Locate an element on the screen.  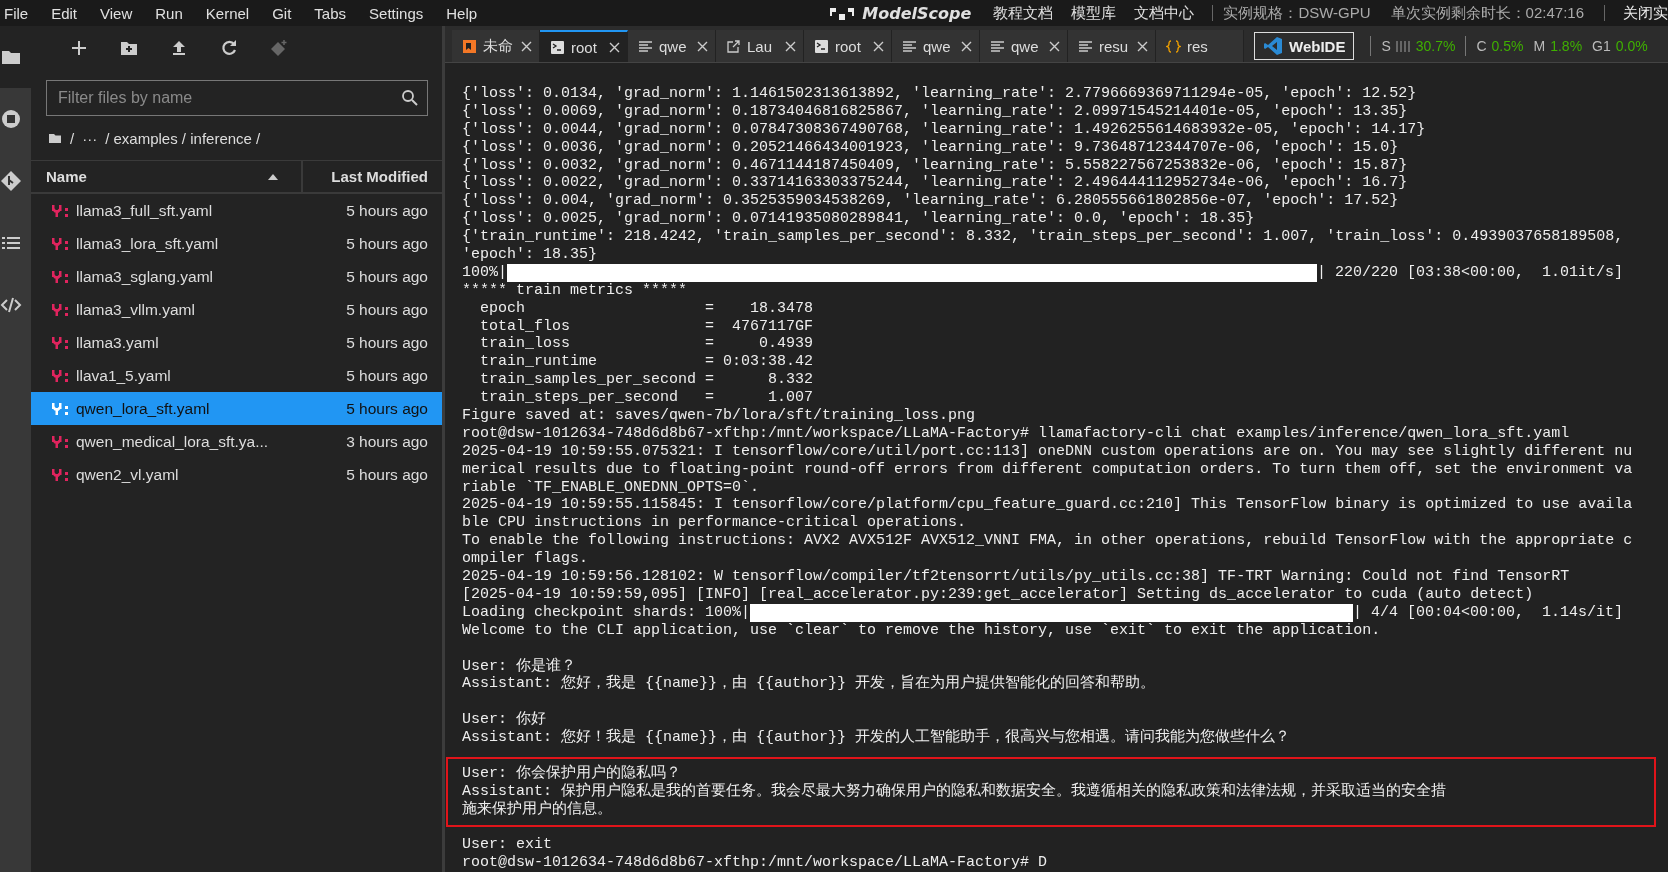
terminal-line: 2025-04-19 10:59:55.115845: I tensorflow/core/platform/cpu_feature_guard.cc:210] This TensorFlow binary is optimized to use availa is located at coordinates (1048, 505).